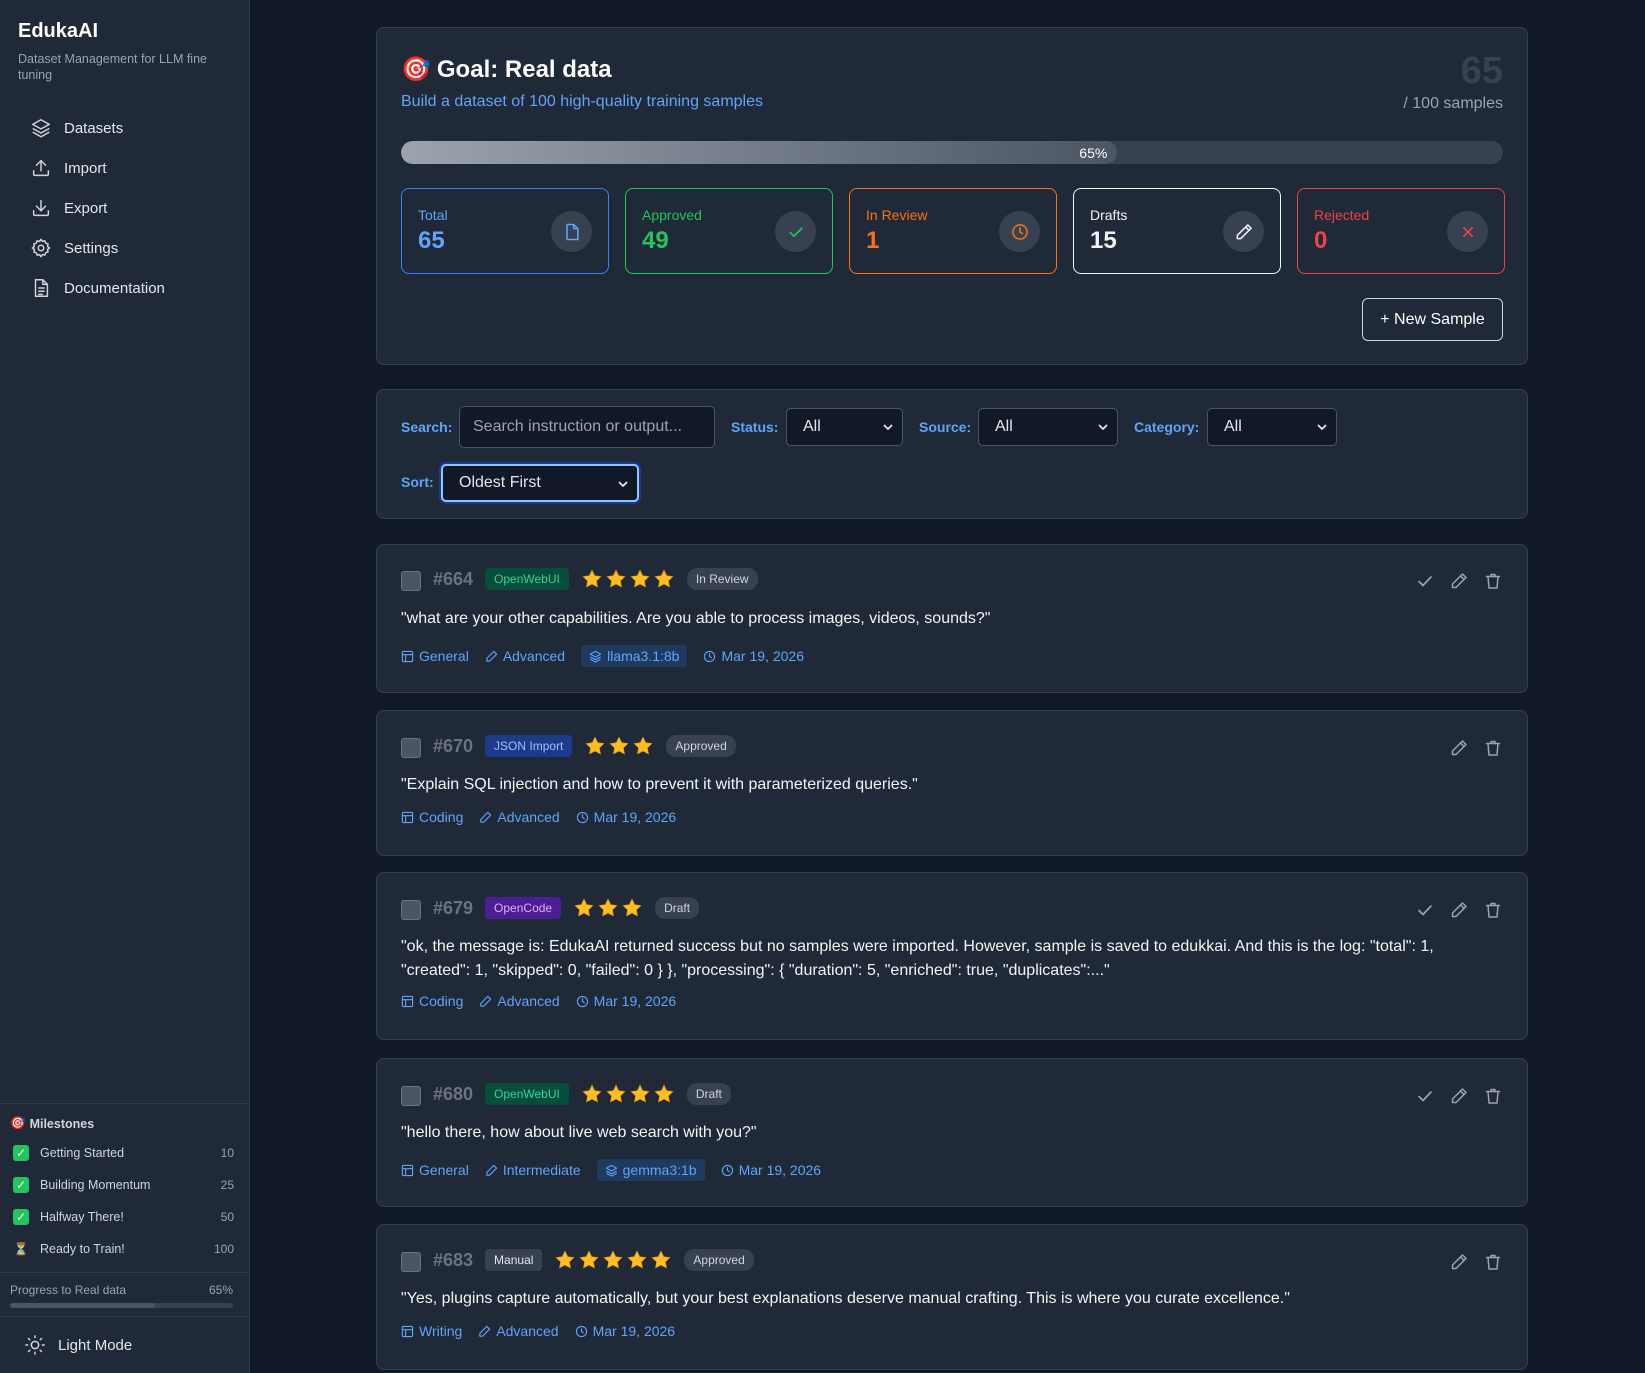 The height and width of the screenshot is (1373, 1645). I want to click on new-sample-button: + New Sample, so click(1432, 319).